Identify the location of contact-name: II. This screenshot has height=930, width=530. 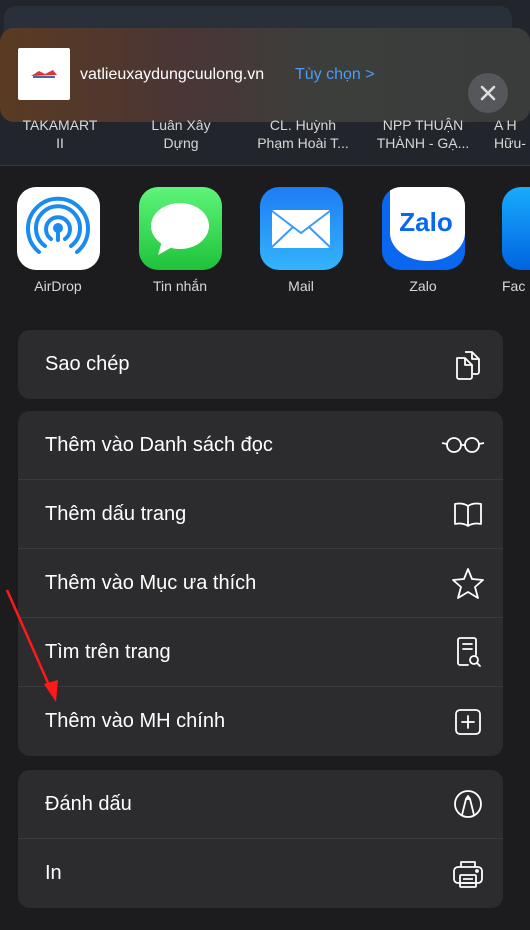
(60, 143).